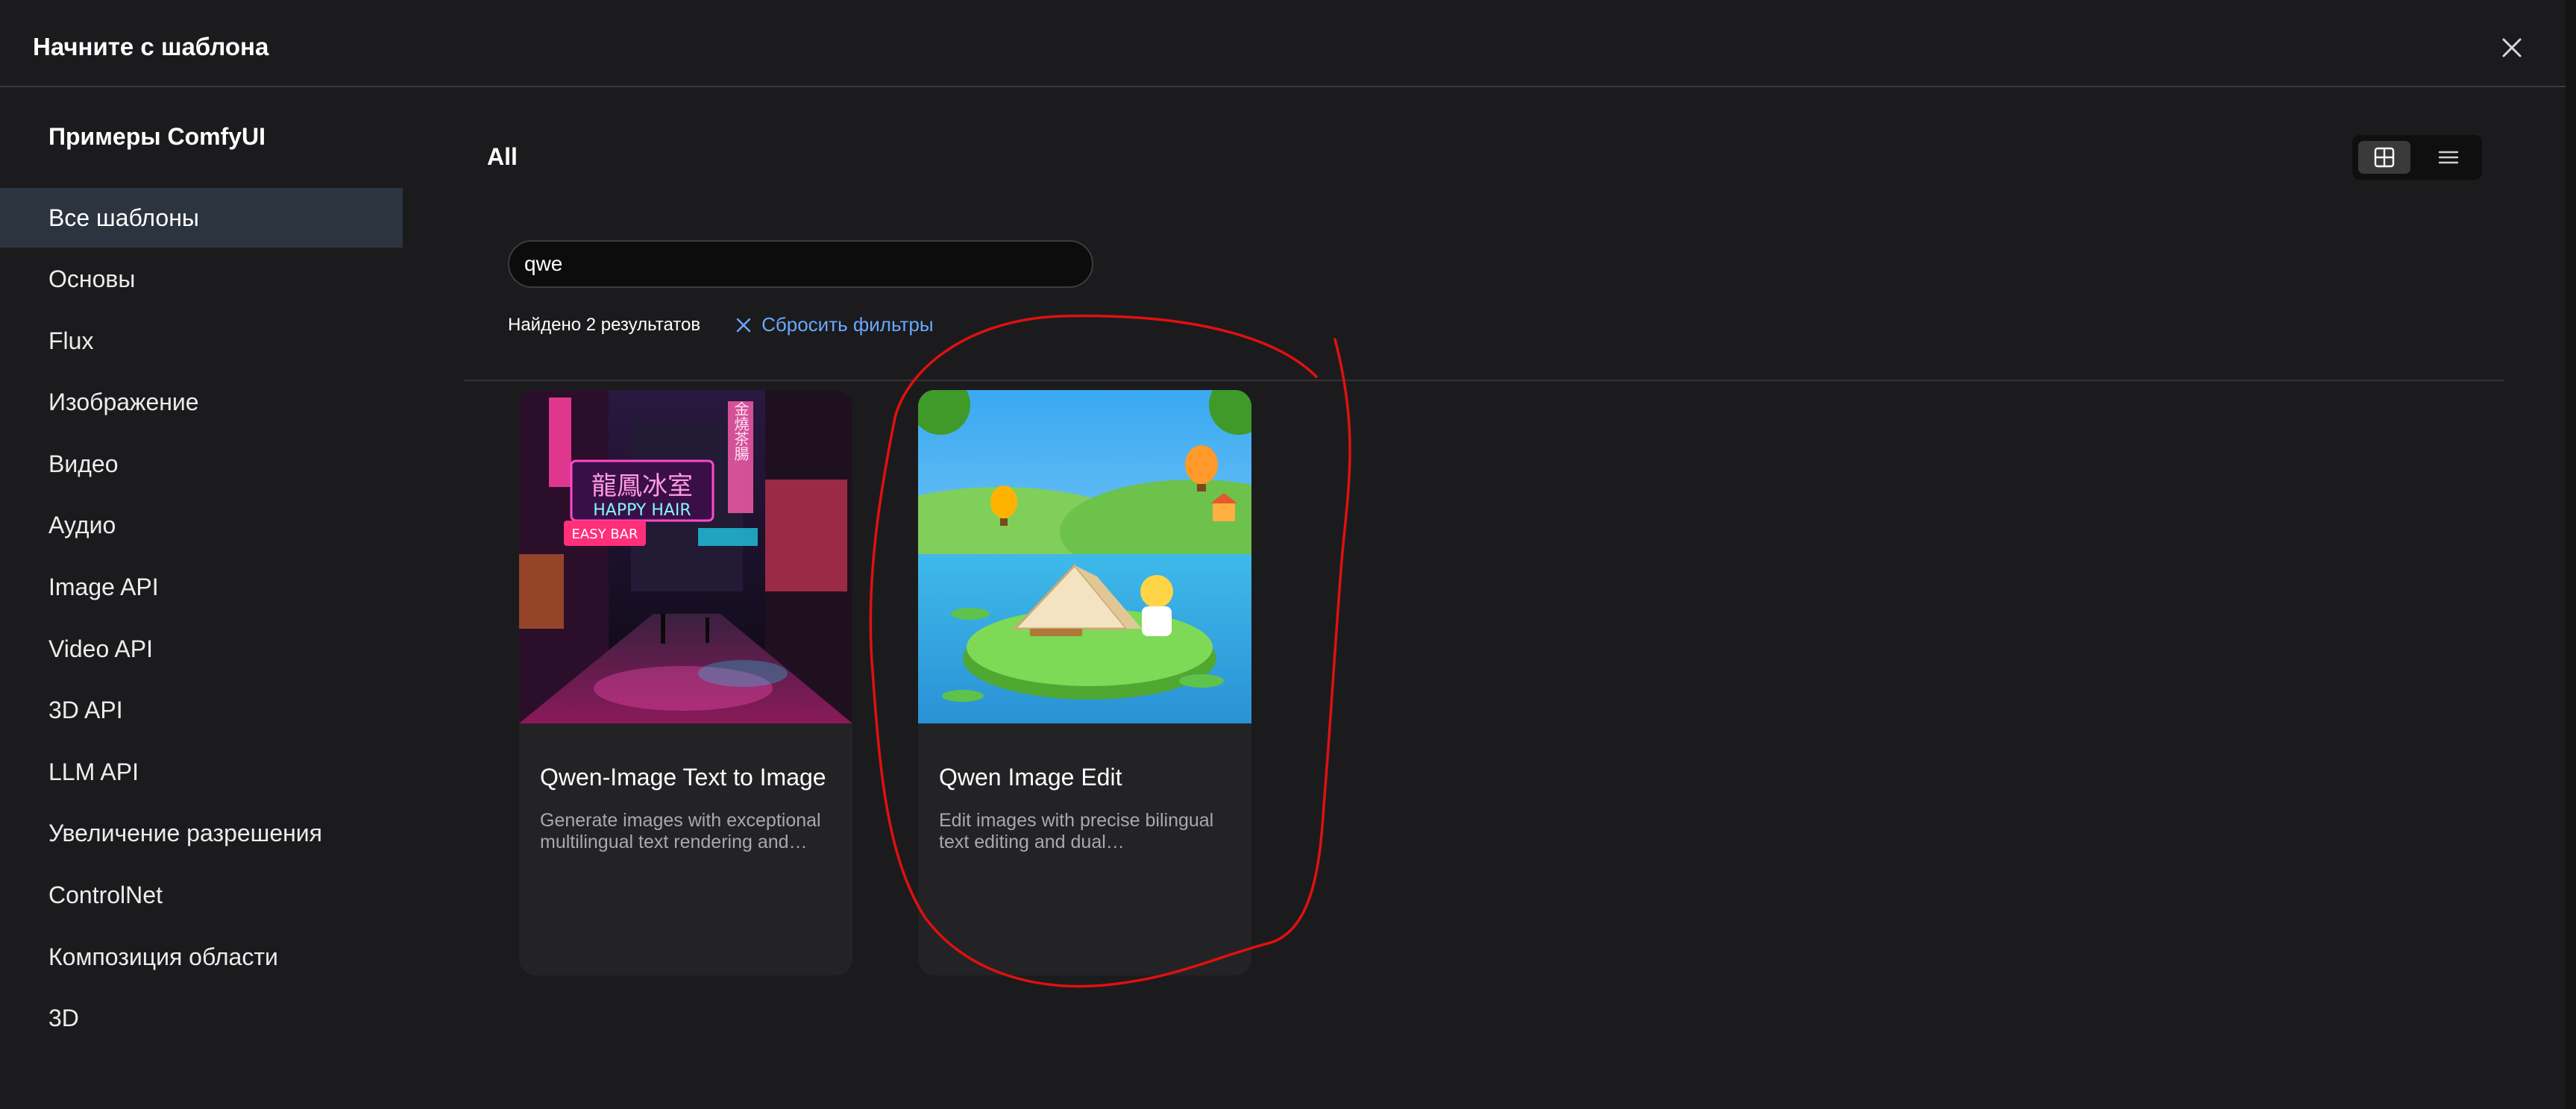  I want to click on sidebar-item-upscale: Увеличение разрешения, so click(202, 834).